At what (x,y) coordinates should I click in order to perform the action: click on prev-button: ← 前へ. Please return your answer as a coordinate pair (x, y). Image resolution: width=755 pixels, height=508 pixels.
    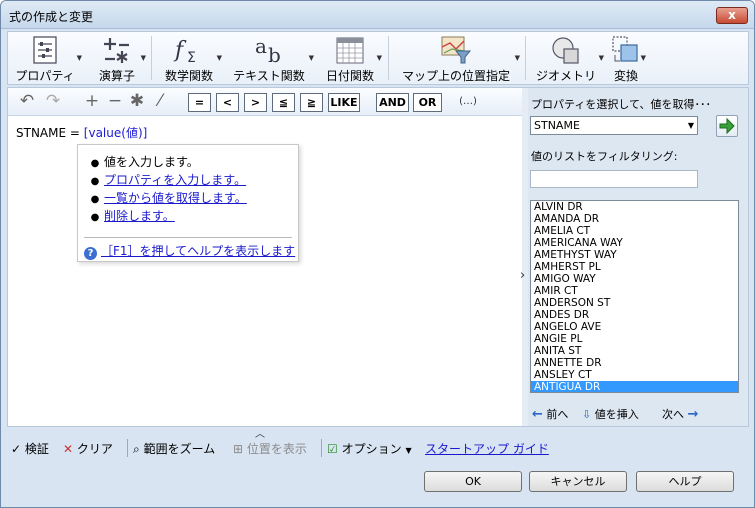
    Looking at the image, I should click on (550, 414).